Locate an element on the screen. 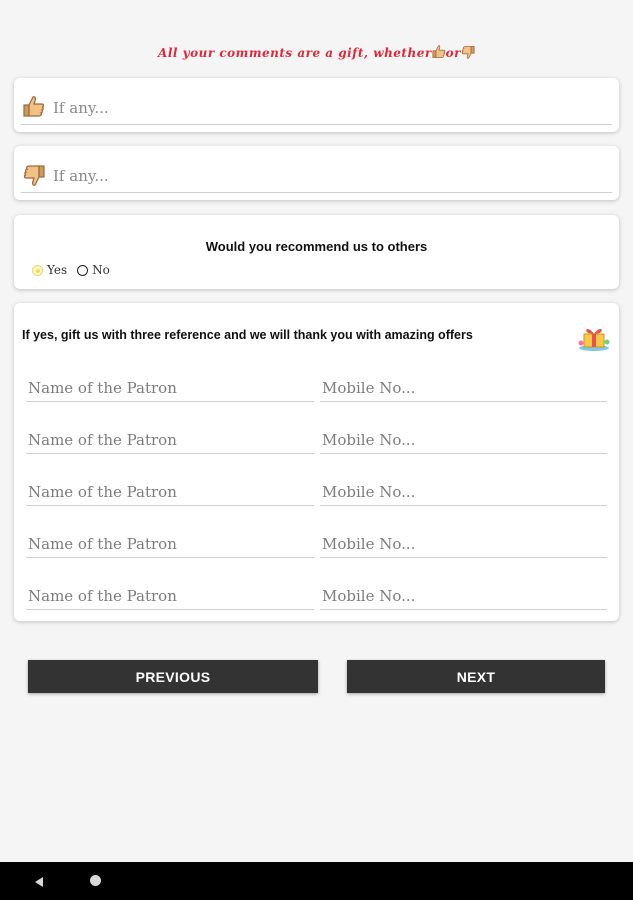 The width and height of the screenshot is (633, 900). positive-comment-row is located at coordinates (316, 107).